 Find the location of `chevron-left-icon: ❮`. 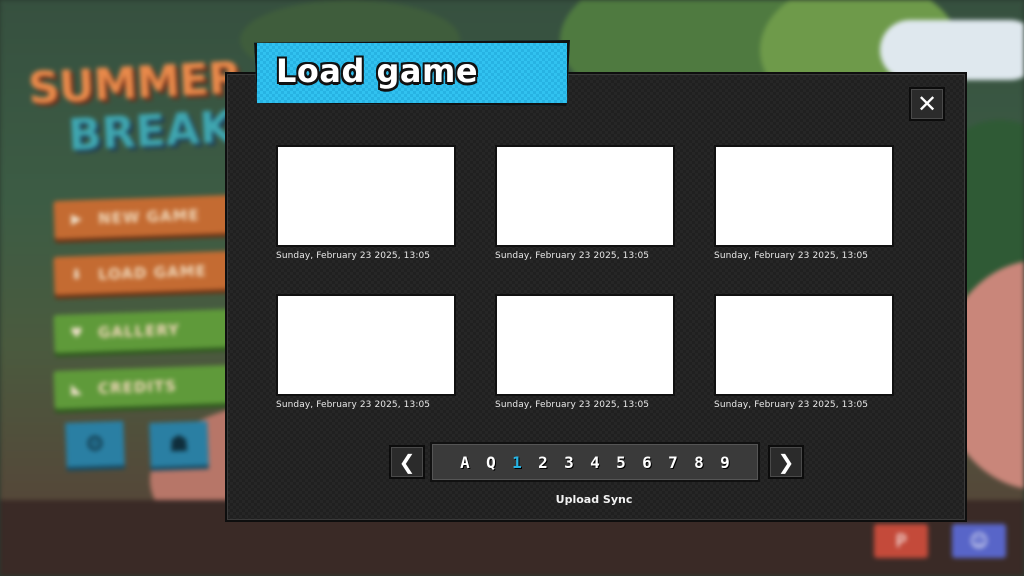

chevron-left-icon: ❮ is located at coordinates (407, 462).